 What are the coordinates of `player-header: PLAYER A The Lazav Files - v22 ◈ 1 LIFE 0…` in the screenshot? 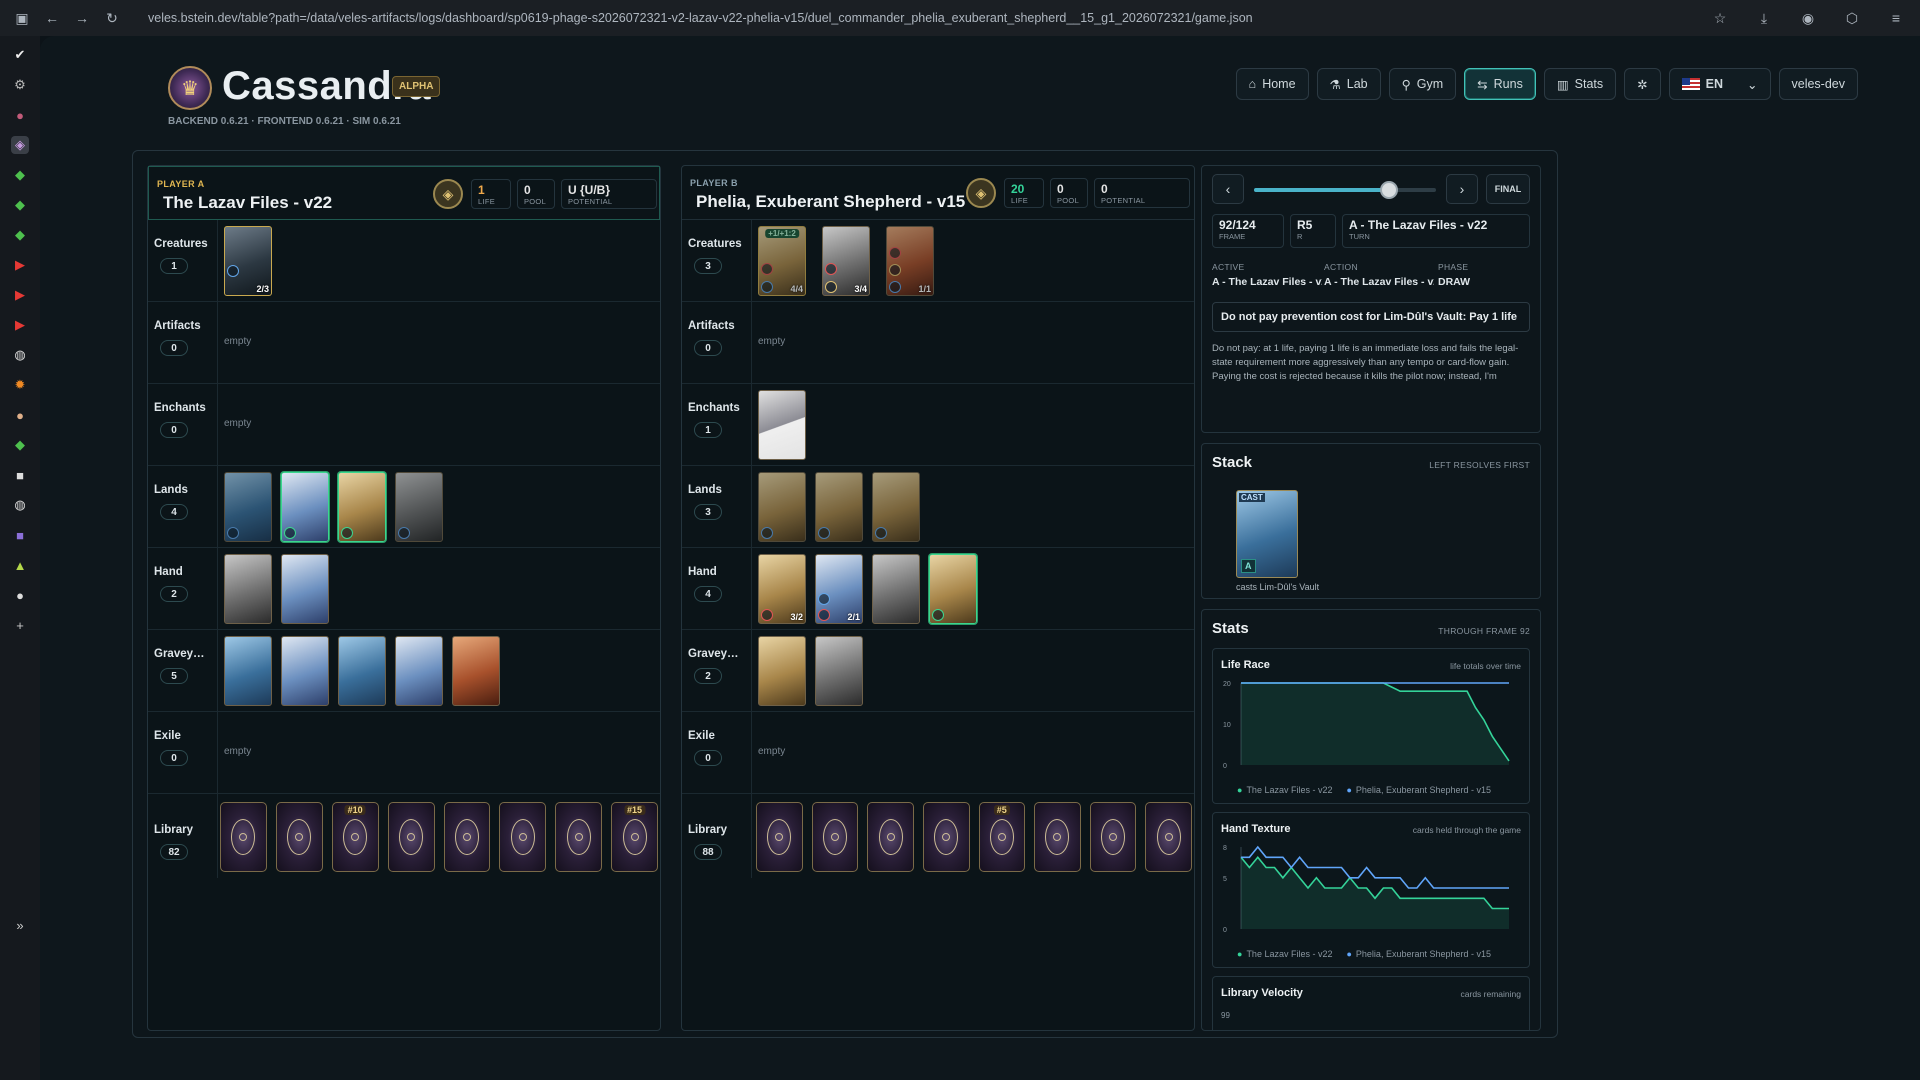 It's located at (404, 193).